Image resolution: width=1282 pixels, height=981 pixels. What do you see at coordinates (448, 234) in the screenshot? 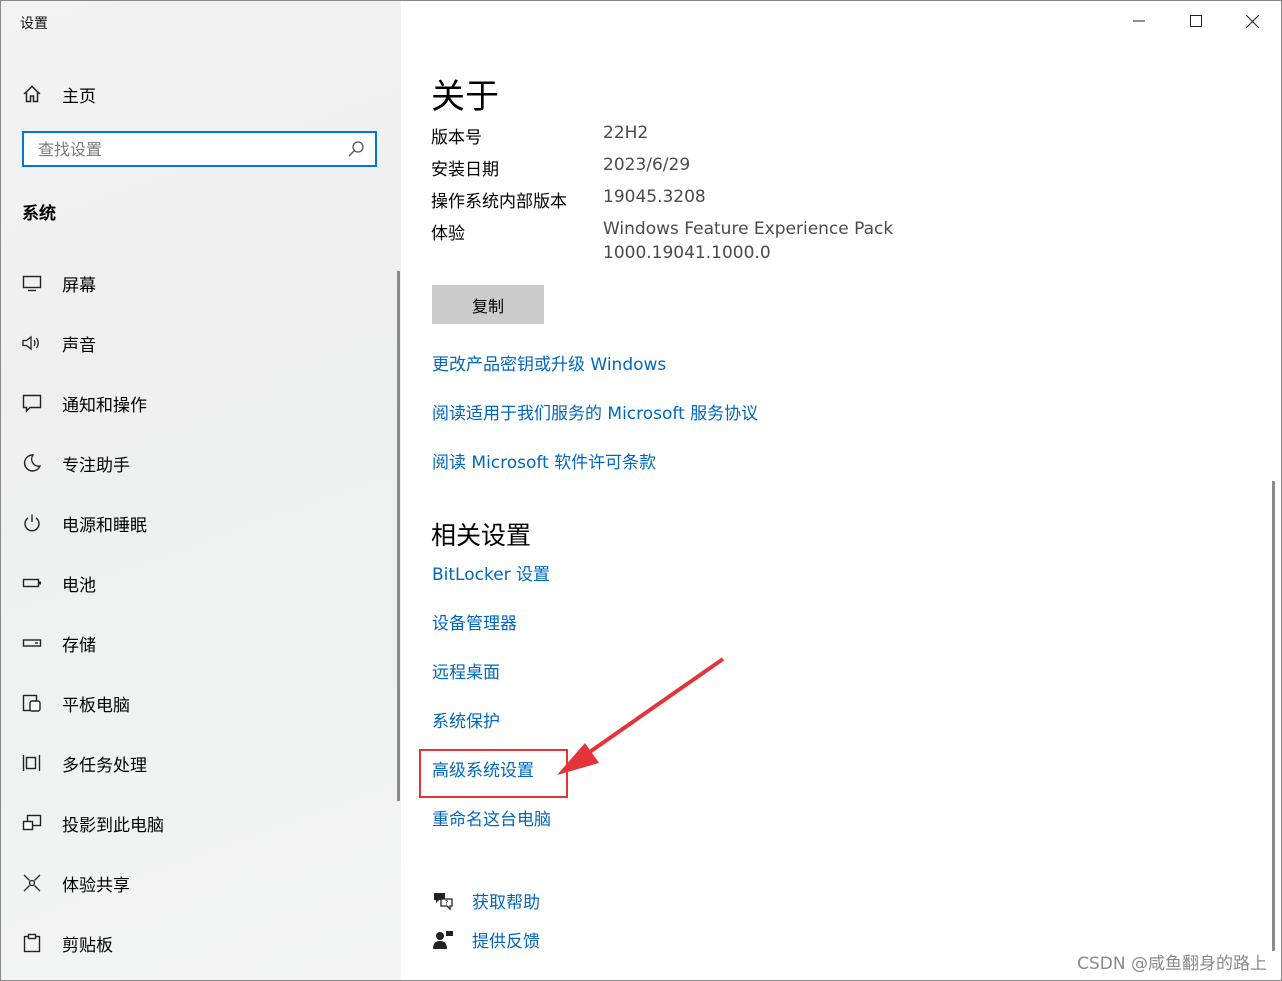
I see `spec-label-experience: 体验` at bounding box center [448, 234].